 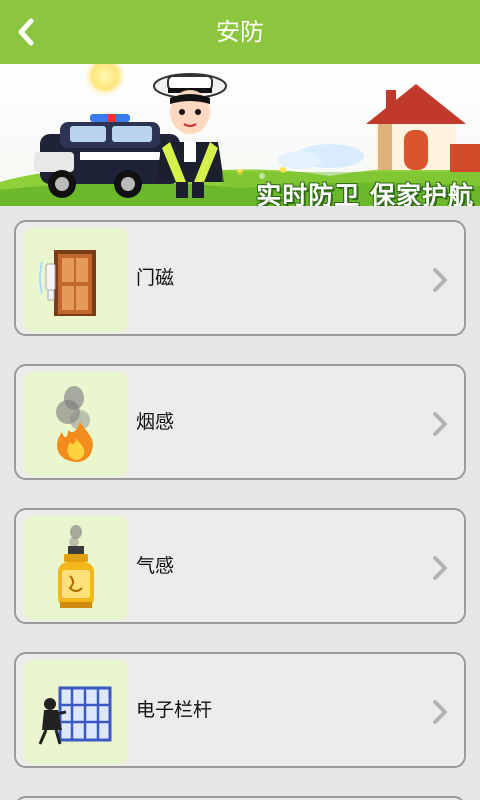 I want to click on smoke-fire-icon, so click(x=76, y=424).